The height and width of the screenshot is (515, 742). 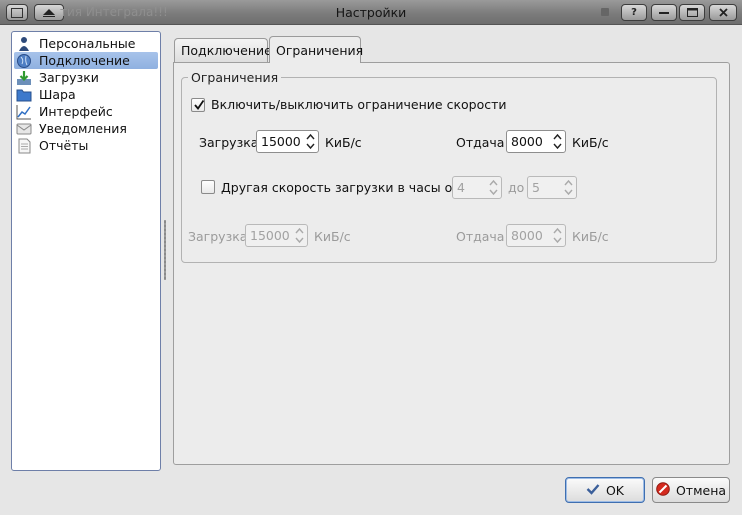 I want to click on title-bar: тия Интеграла!!! Настройки ?, so click(x=371, y=12).